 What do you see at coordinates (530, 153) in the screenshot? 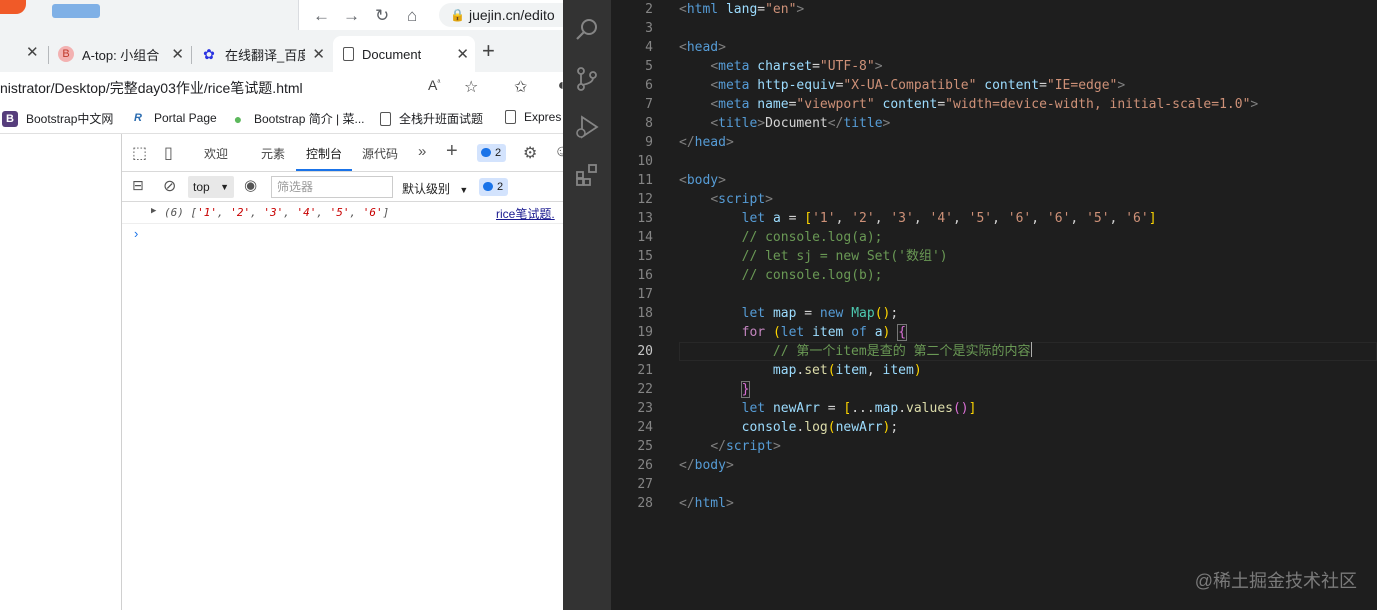
I see `settings-gear-icon: ⚙` at bounding box center [530, 153].